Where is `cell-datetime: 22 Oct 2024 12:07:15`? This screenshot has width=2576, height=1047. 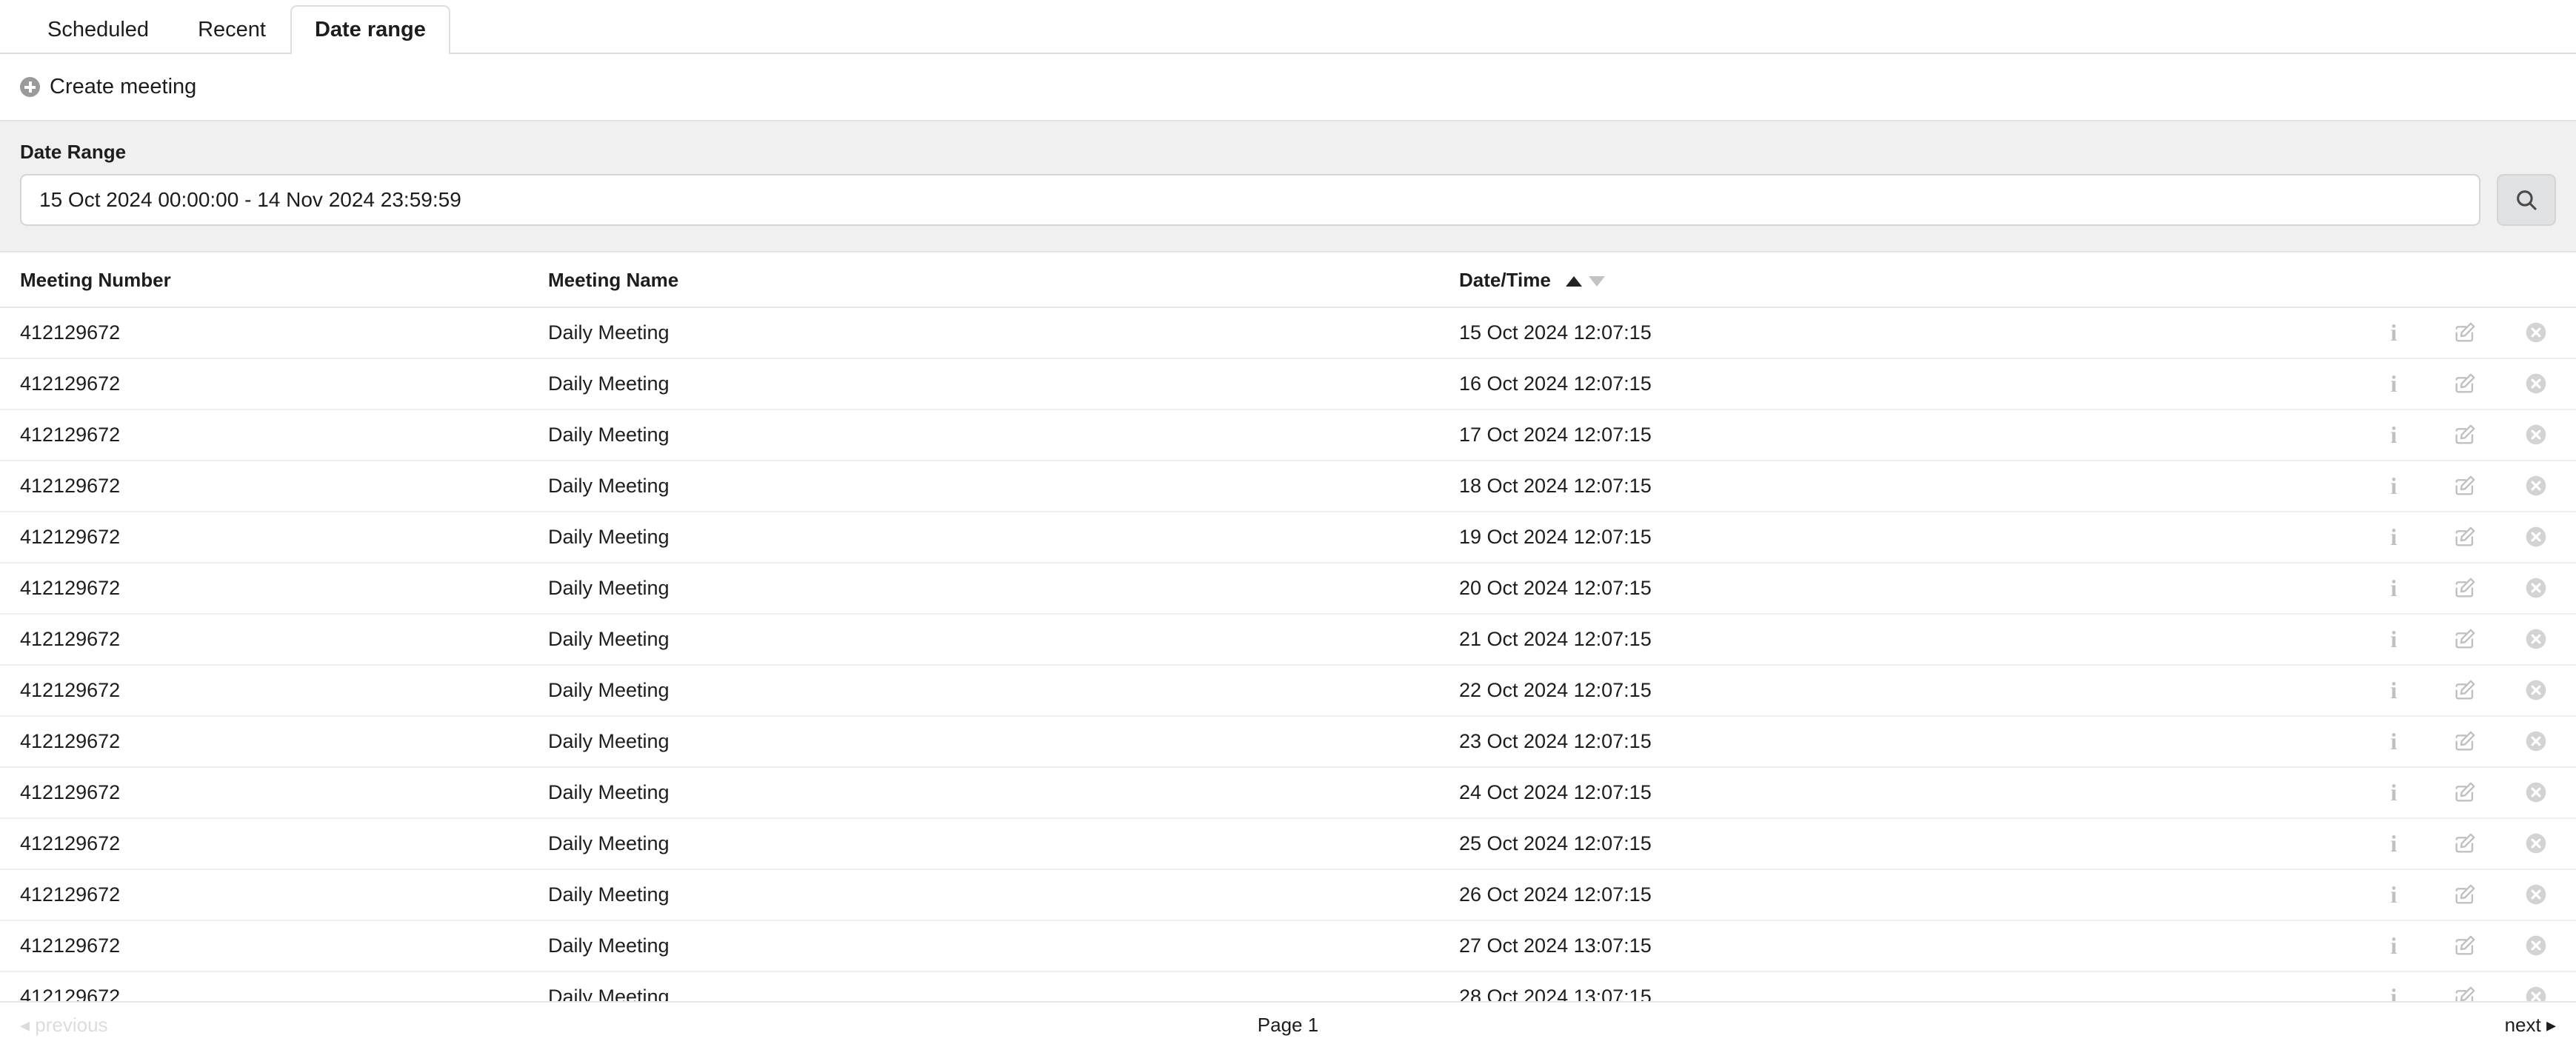 cell-datetime: 22 Oct 2024 12:07:15 is located at coordinates (1818, 691).